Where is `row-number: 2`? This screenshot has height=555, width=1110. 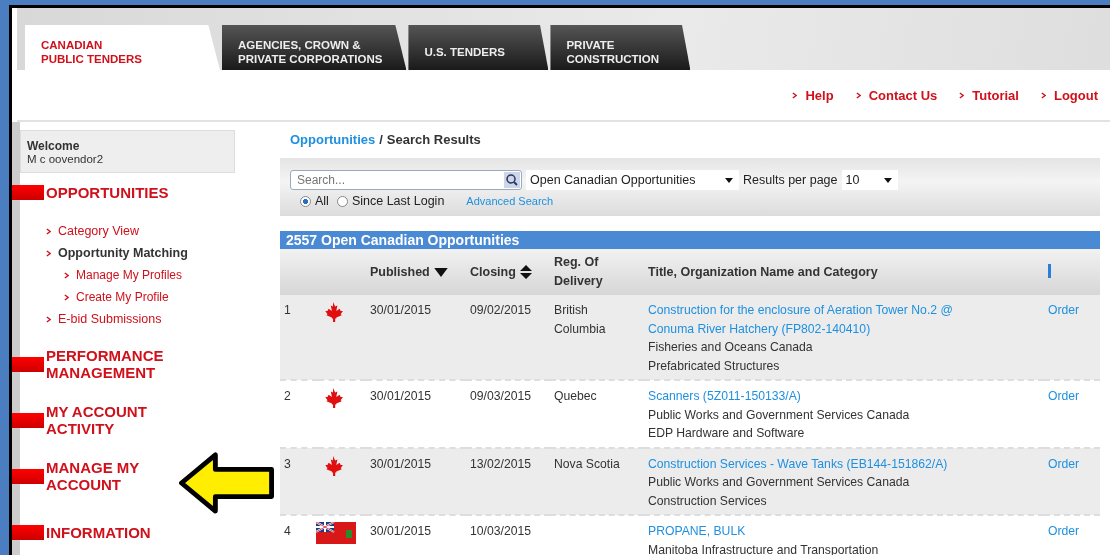
row-number: 2 is located at coordinates (287, 396).